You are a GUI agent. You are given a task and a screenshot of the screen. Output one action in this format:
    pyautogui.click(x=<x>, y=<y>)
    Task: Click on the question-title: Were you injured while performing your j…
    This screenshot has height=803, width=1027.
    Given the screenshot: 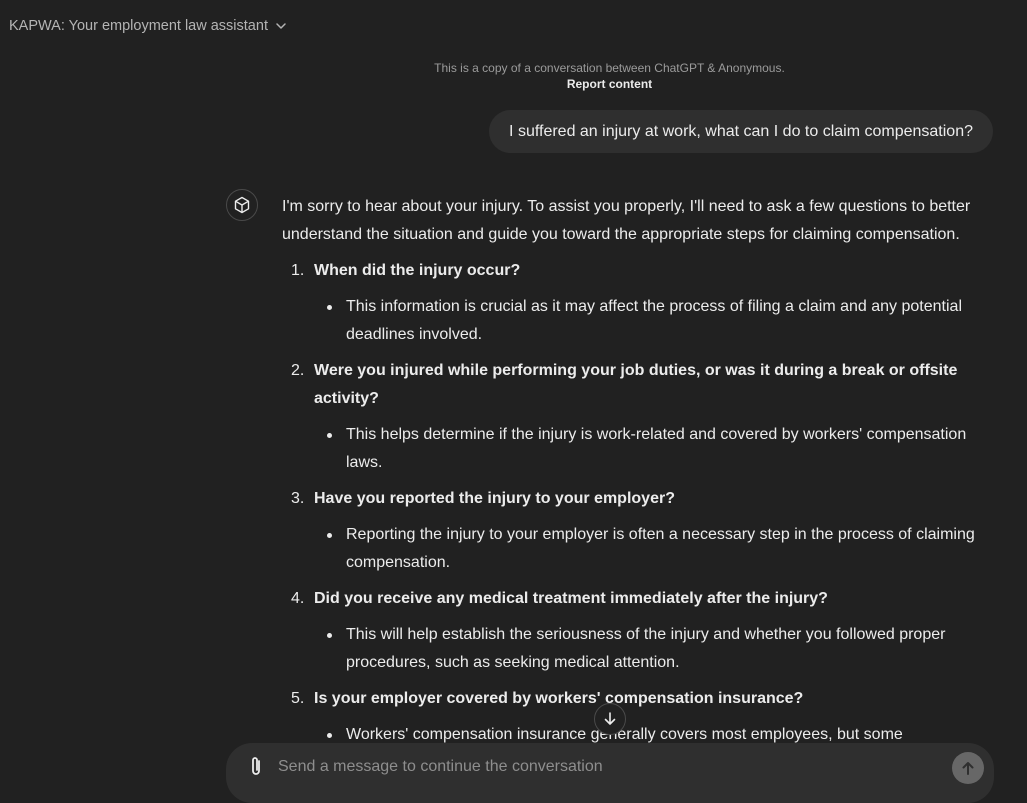 What is the action you would take?
    pyautogui.click(x=636, y=384)
    